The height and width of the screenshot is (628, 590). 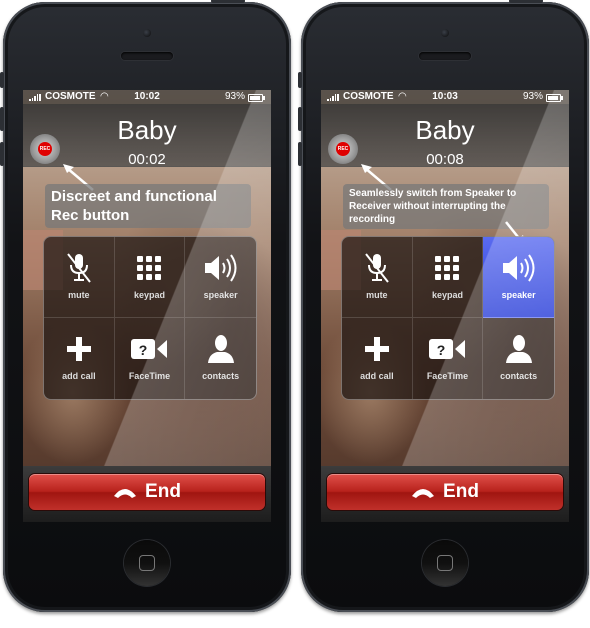 I want to click on call-header: Baby 00:02, so click(x=147, y=136).